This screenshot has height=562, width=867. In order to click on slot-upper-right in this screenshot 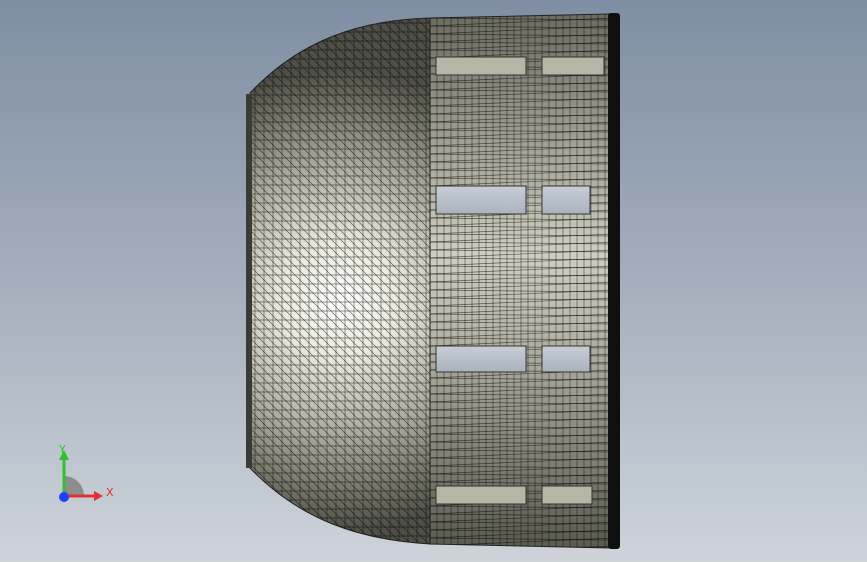, I will do `click(566, 200)`.